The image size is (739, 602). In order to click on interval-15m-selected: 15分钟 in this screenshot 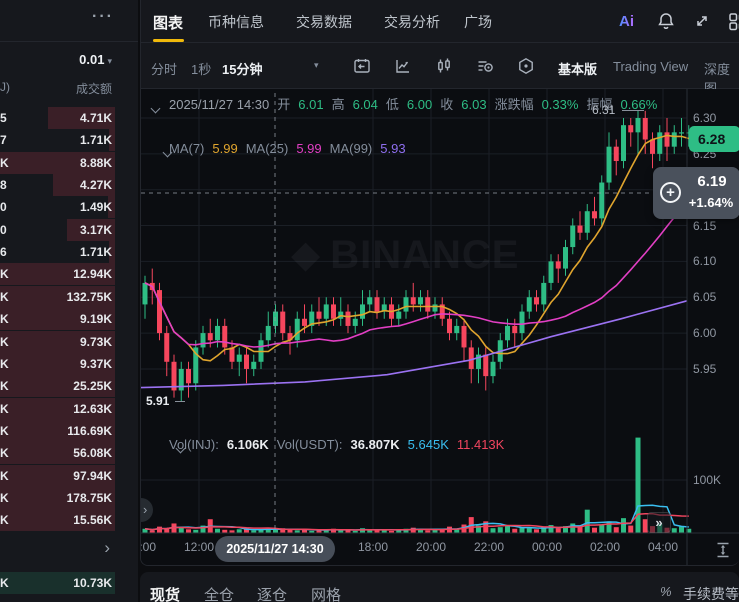, I will do `click(242, 68)`.